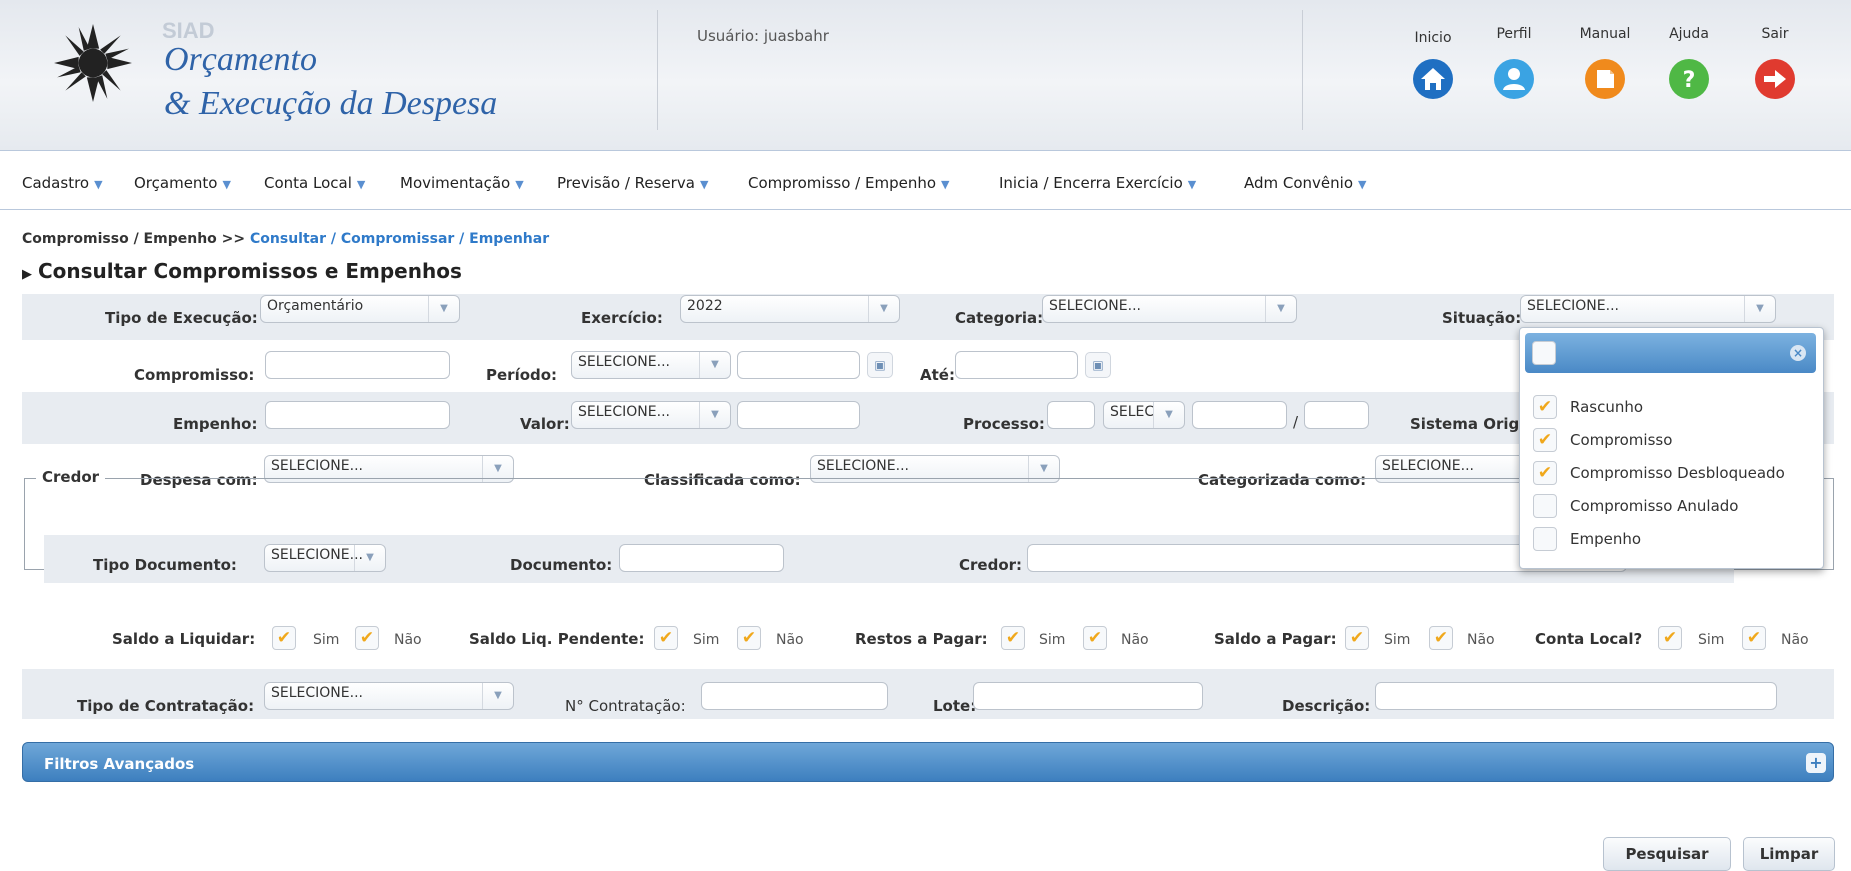 The width and height of the screenshot is (1851, 871). Describe the element at coordinates (1097, 183) in the screenshot. I see `menu-inicia-encerra: Inicia / Encerra Exercício ▼` at that location.